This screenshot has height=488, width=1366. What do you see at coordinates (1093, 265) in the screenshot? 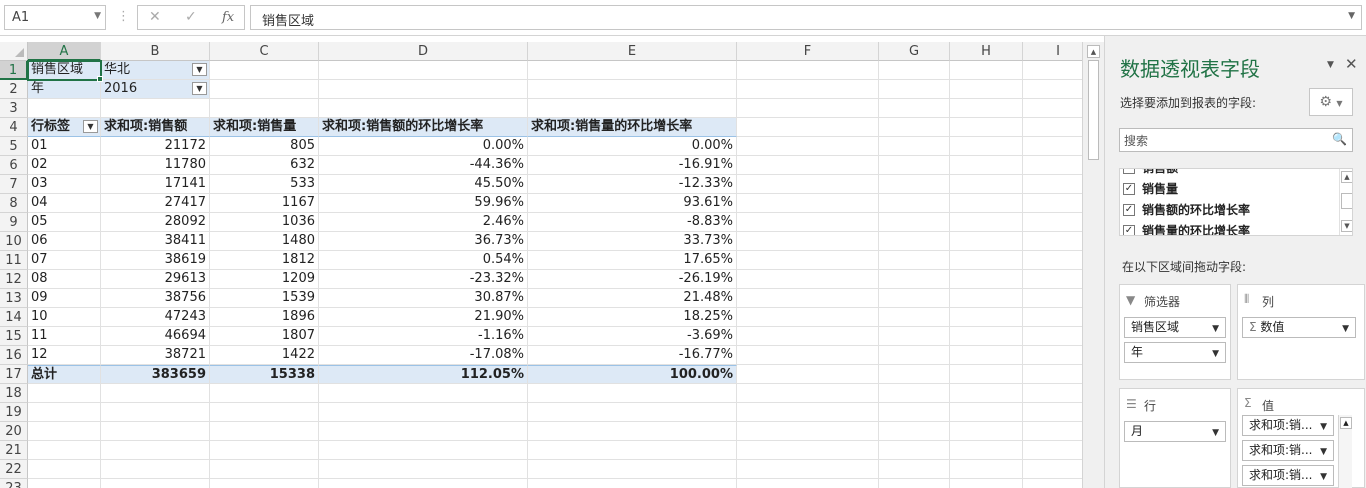
I see `vertical-scrollbar: ▲` at bounding box center [1093, 265].